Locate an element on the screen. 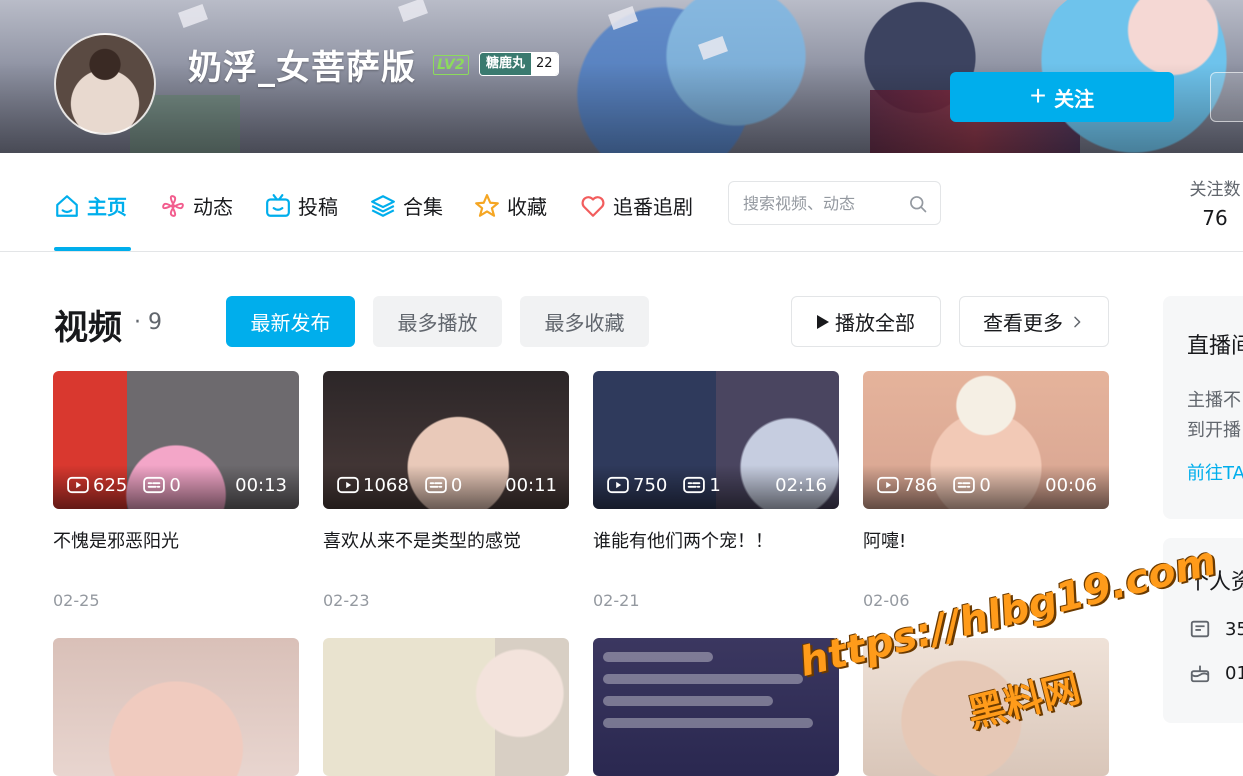 The height and width of the screenshot is (776, 1243). see-more-button: 查看更多 is located at coordinates (1034, 321).